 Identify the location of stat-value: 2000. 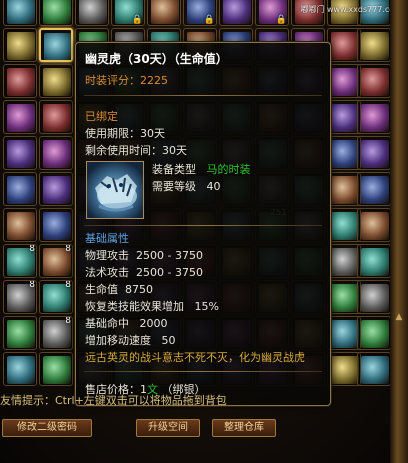
(153, 323).